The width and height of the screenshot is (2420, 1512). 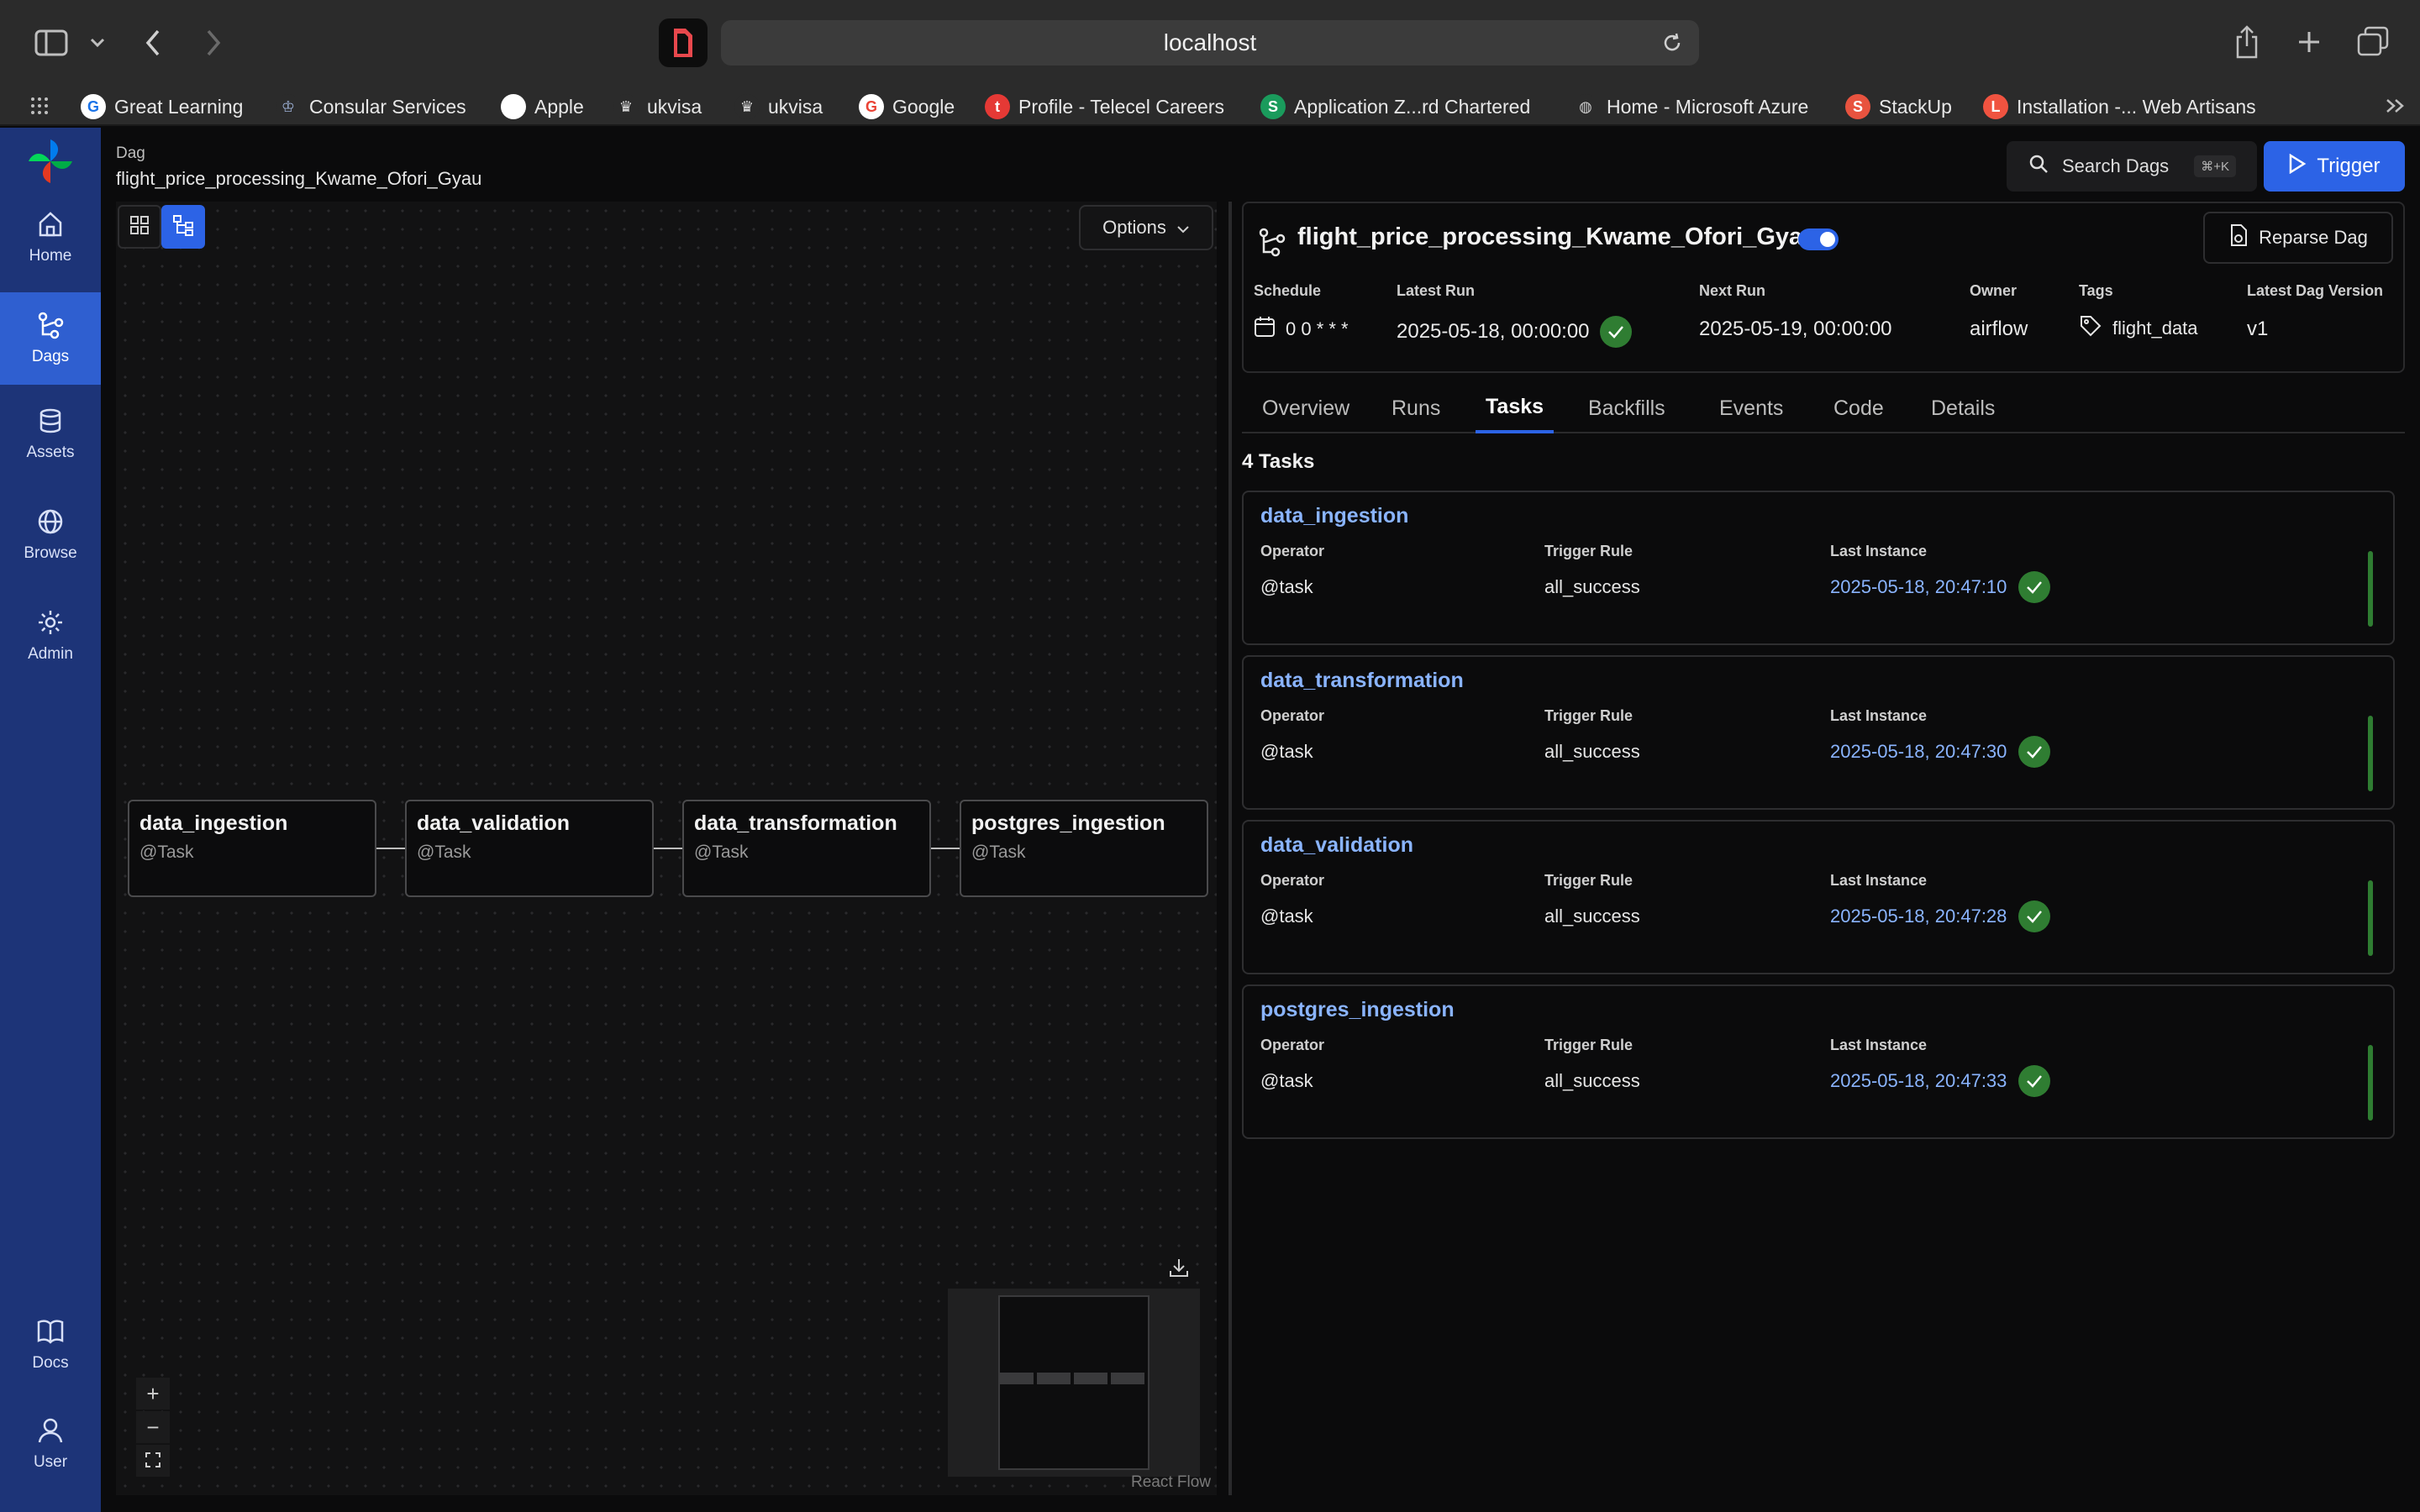 I want to click on tab-events: Events, so click(x=1751, y=408).